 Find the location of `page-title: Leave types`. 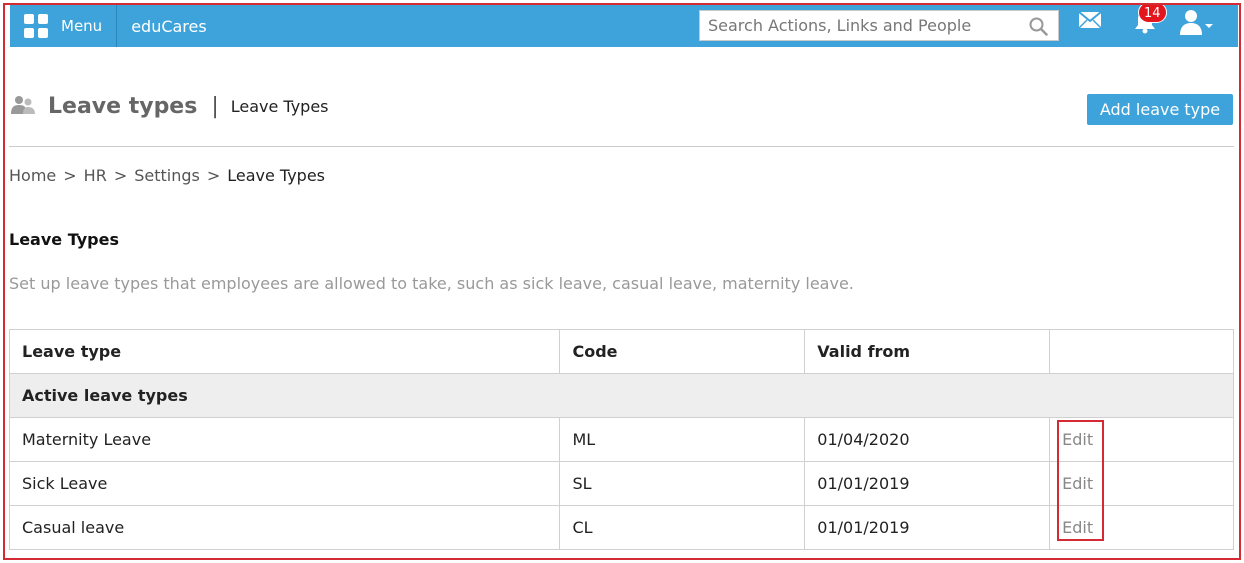

page-title: Leave types is located at coordinates (123, 106).